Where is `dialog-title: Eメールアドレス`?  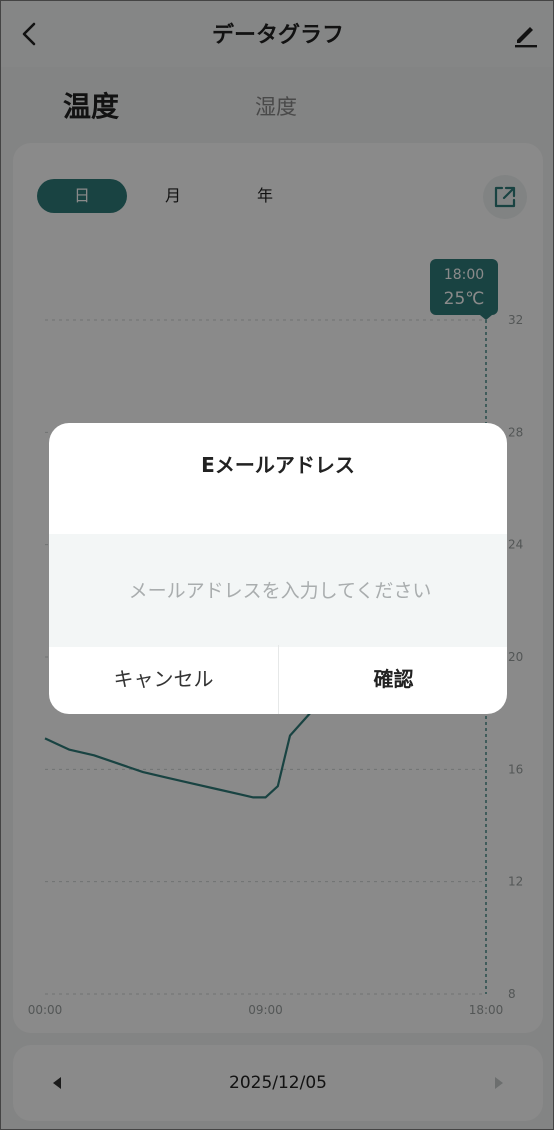 dialog-title: Eメールアドレス is located at coordinates (278, 465).